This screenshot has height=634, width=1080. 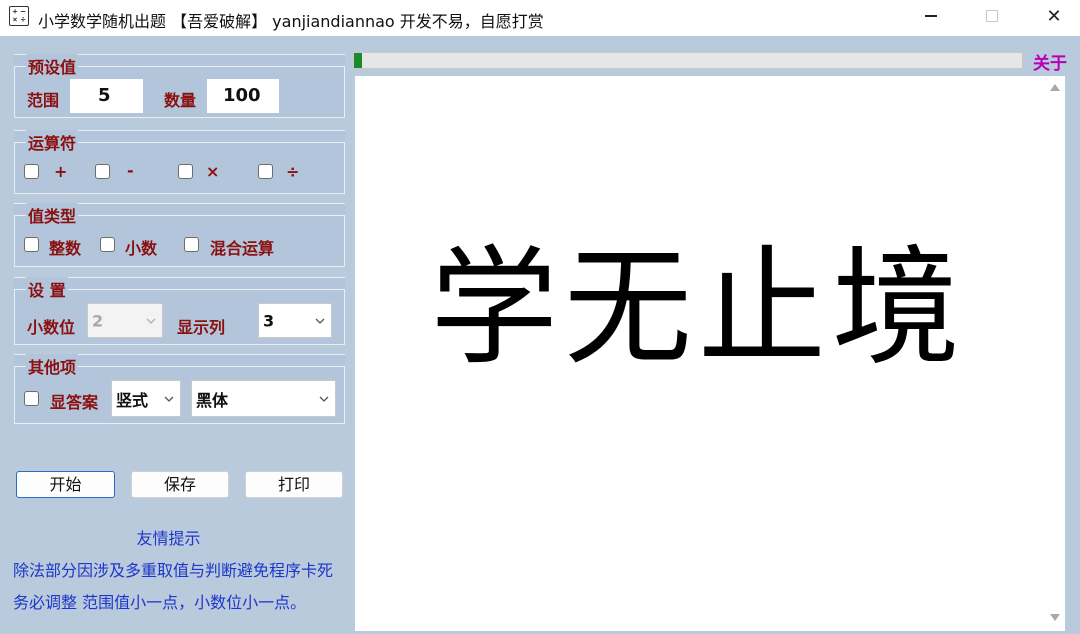 I want to click on count-input: 100, so click(x=243, y=96).